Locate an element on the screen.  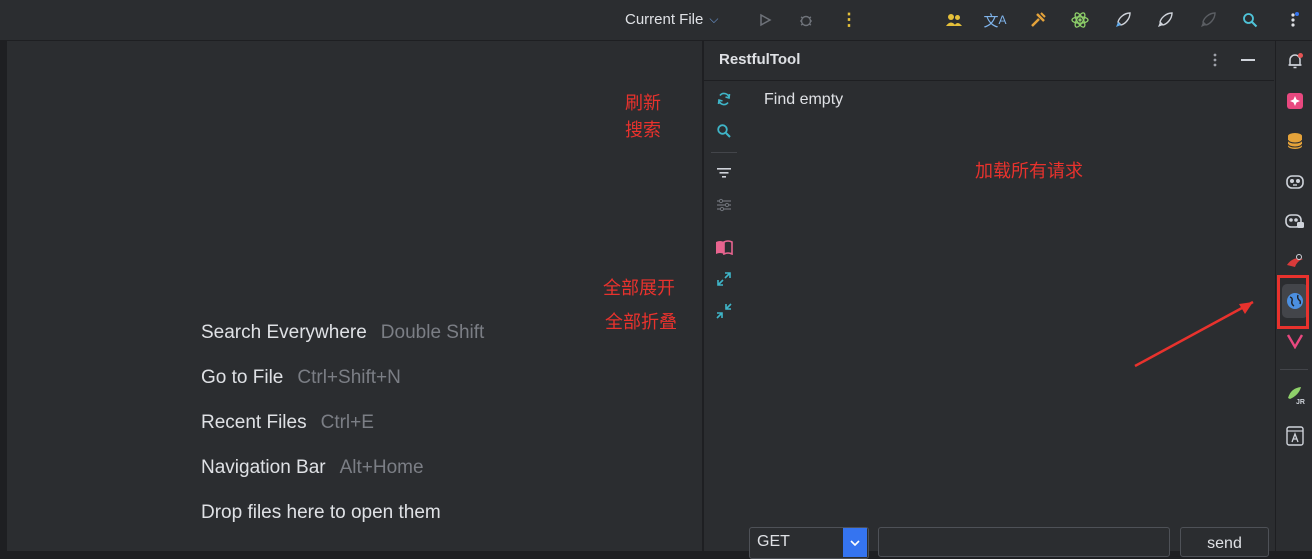
hint-shortcut: Double Shift is located at coordinates (432, 332).